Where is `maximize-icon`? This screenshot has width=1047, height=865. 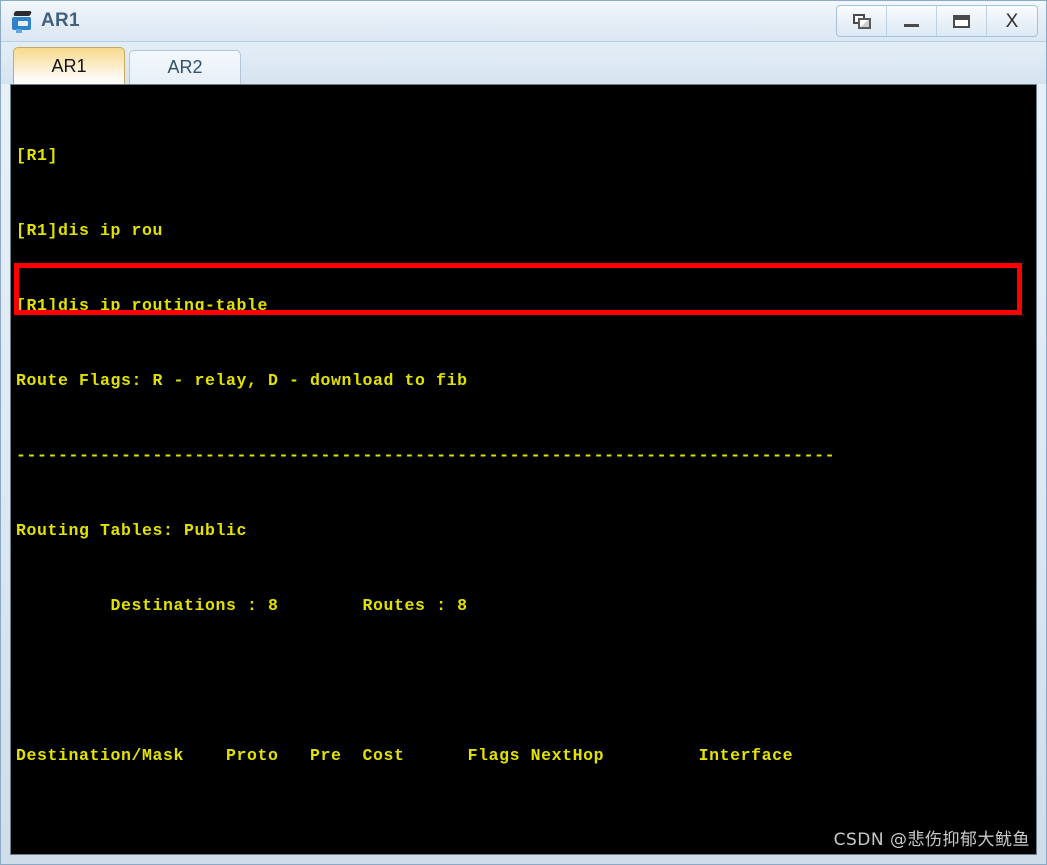 maximize-icon is located at coordinates (961, 21).